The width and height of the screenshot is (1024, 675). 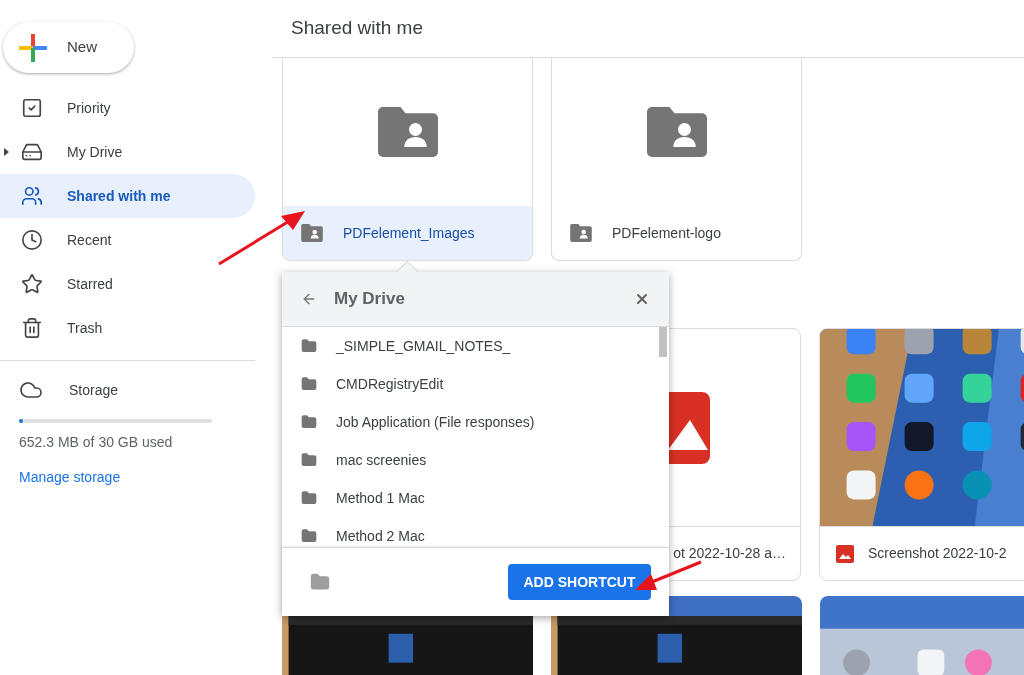 I want to click on sidebar-item: Trash, so click(x=127, y=328).